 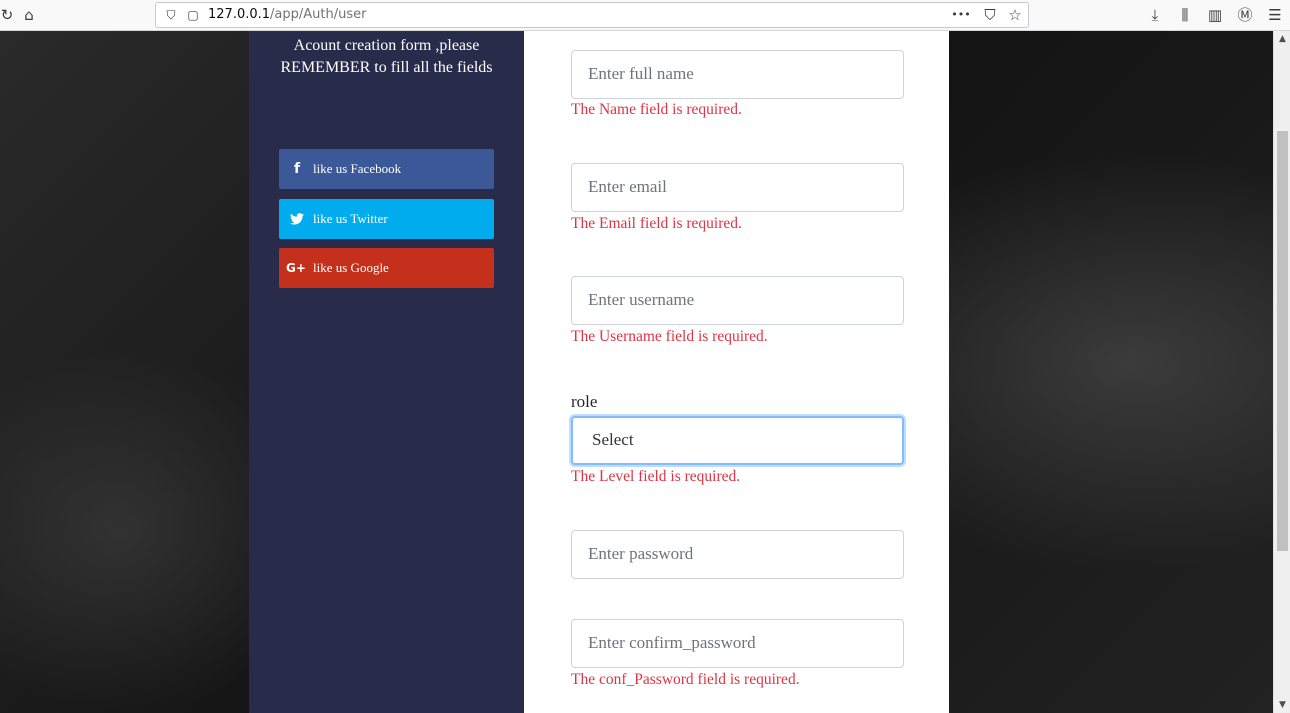 What do you see at coordinates (672, 642) in the screenshot?
I see `confirm-password-placeholder: Enter confirm_password` at bounding box center [672, 642].